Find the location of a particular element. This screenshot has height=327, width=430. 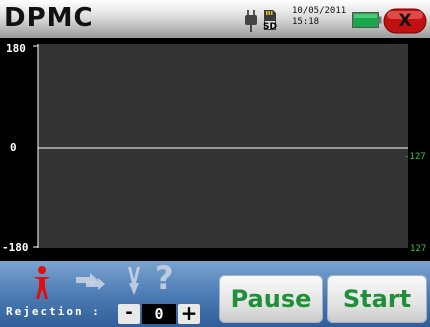

battery-icon is located at coordinates (367, 20).